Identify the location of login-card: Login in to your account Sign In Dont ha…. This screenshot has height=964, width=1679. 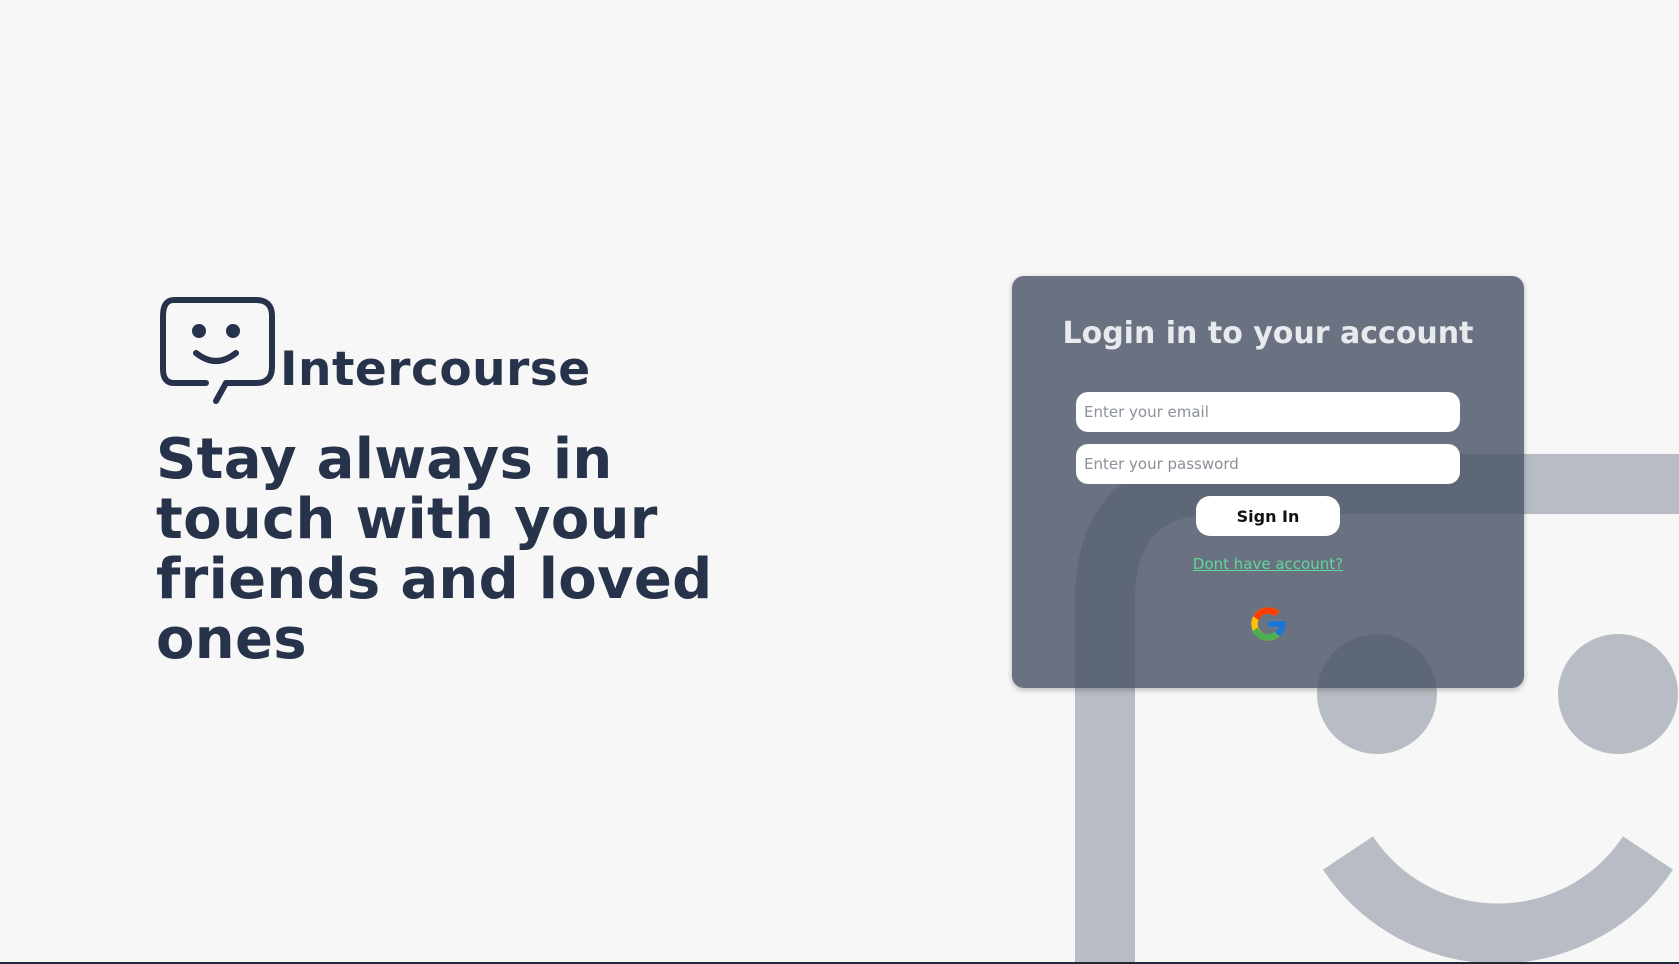
(1268, 482).